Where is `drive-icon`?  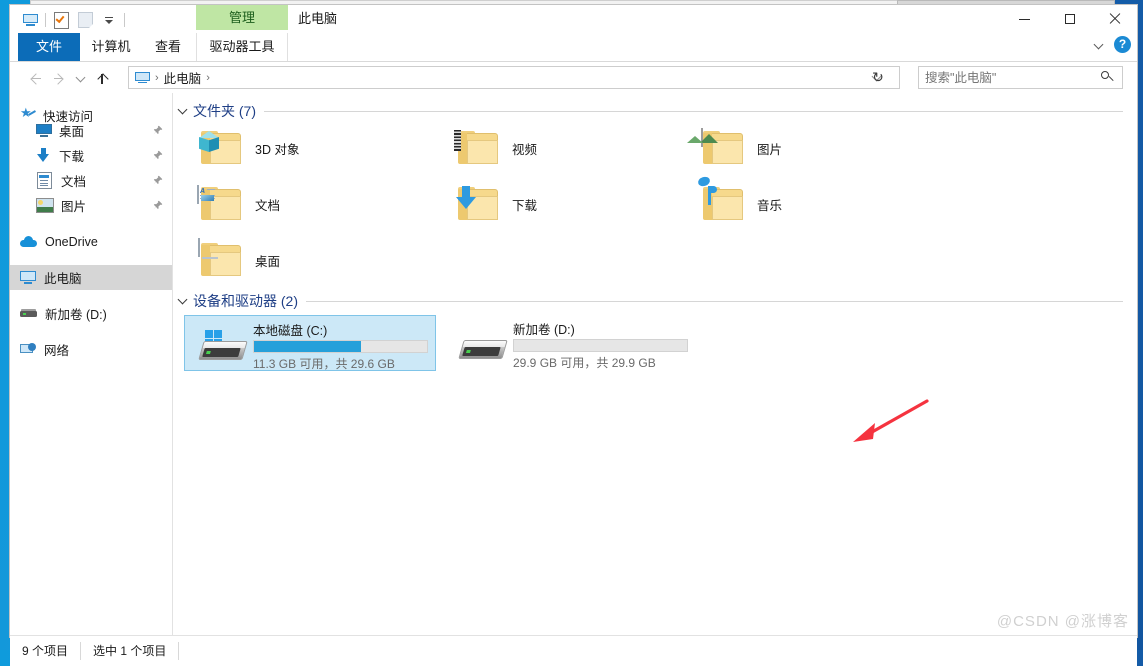 drive-icon is located at coordinates (482, 344).